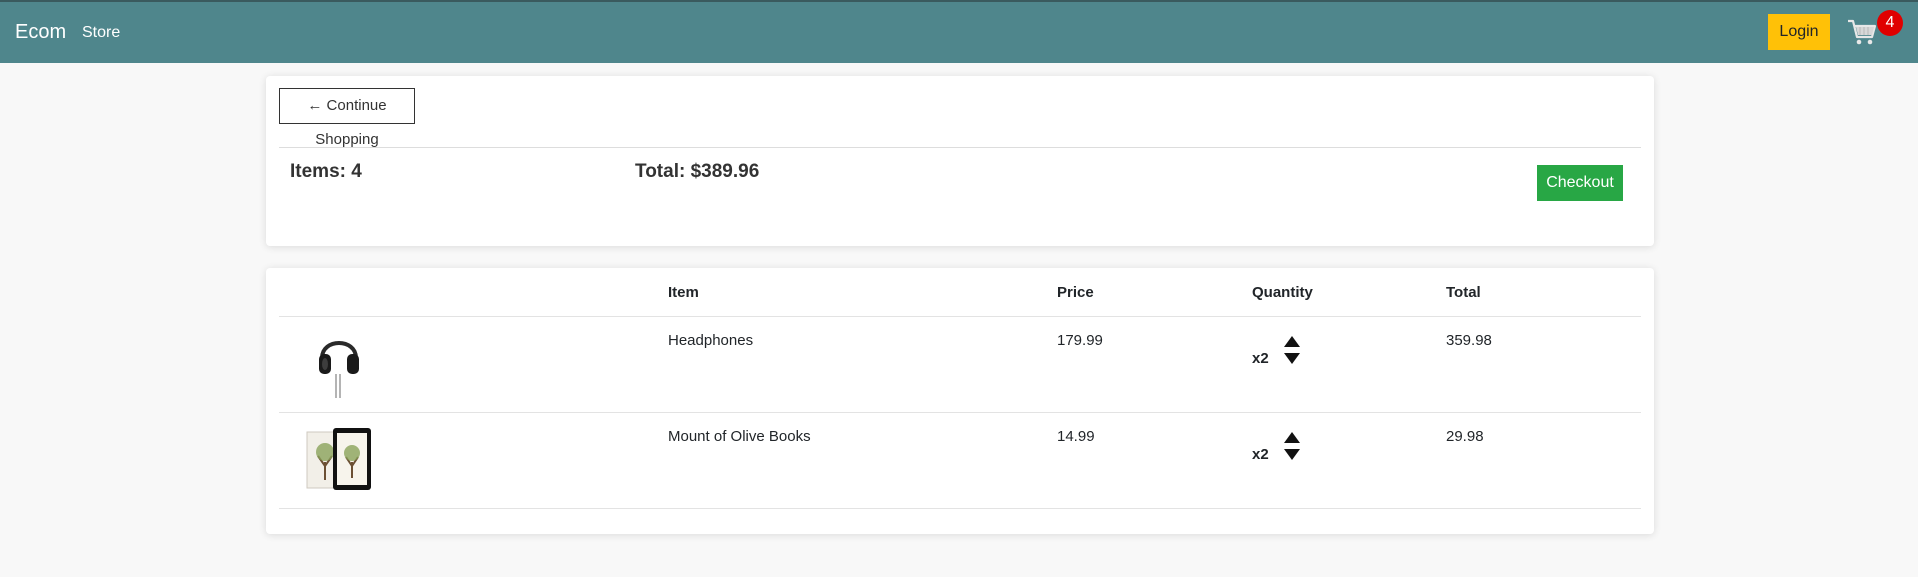 The height and width of the screenshot is (577, 1918). I want to click on item-price: 179.99, so click(1080, 340).